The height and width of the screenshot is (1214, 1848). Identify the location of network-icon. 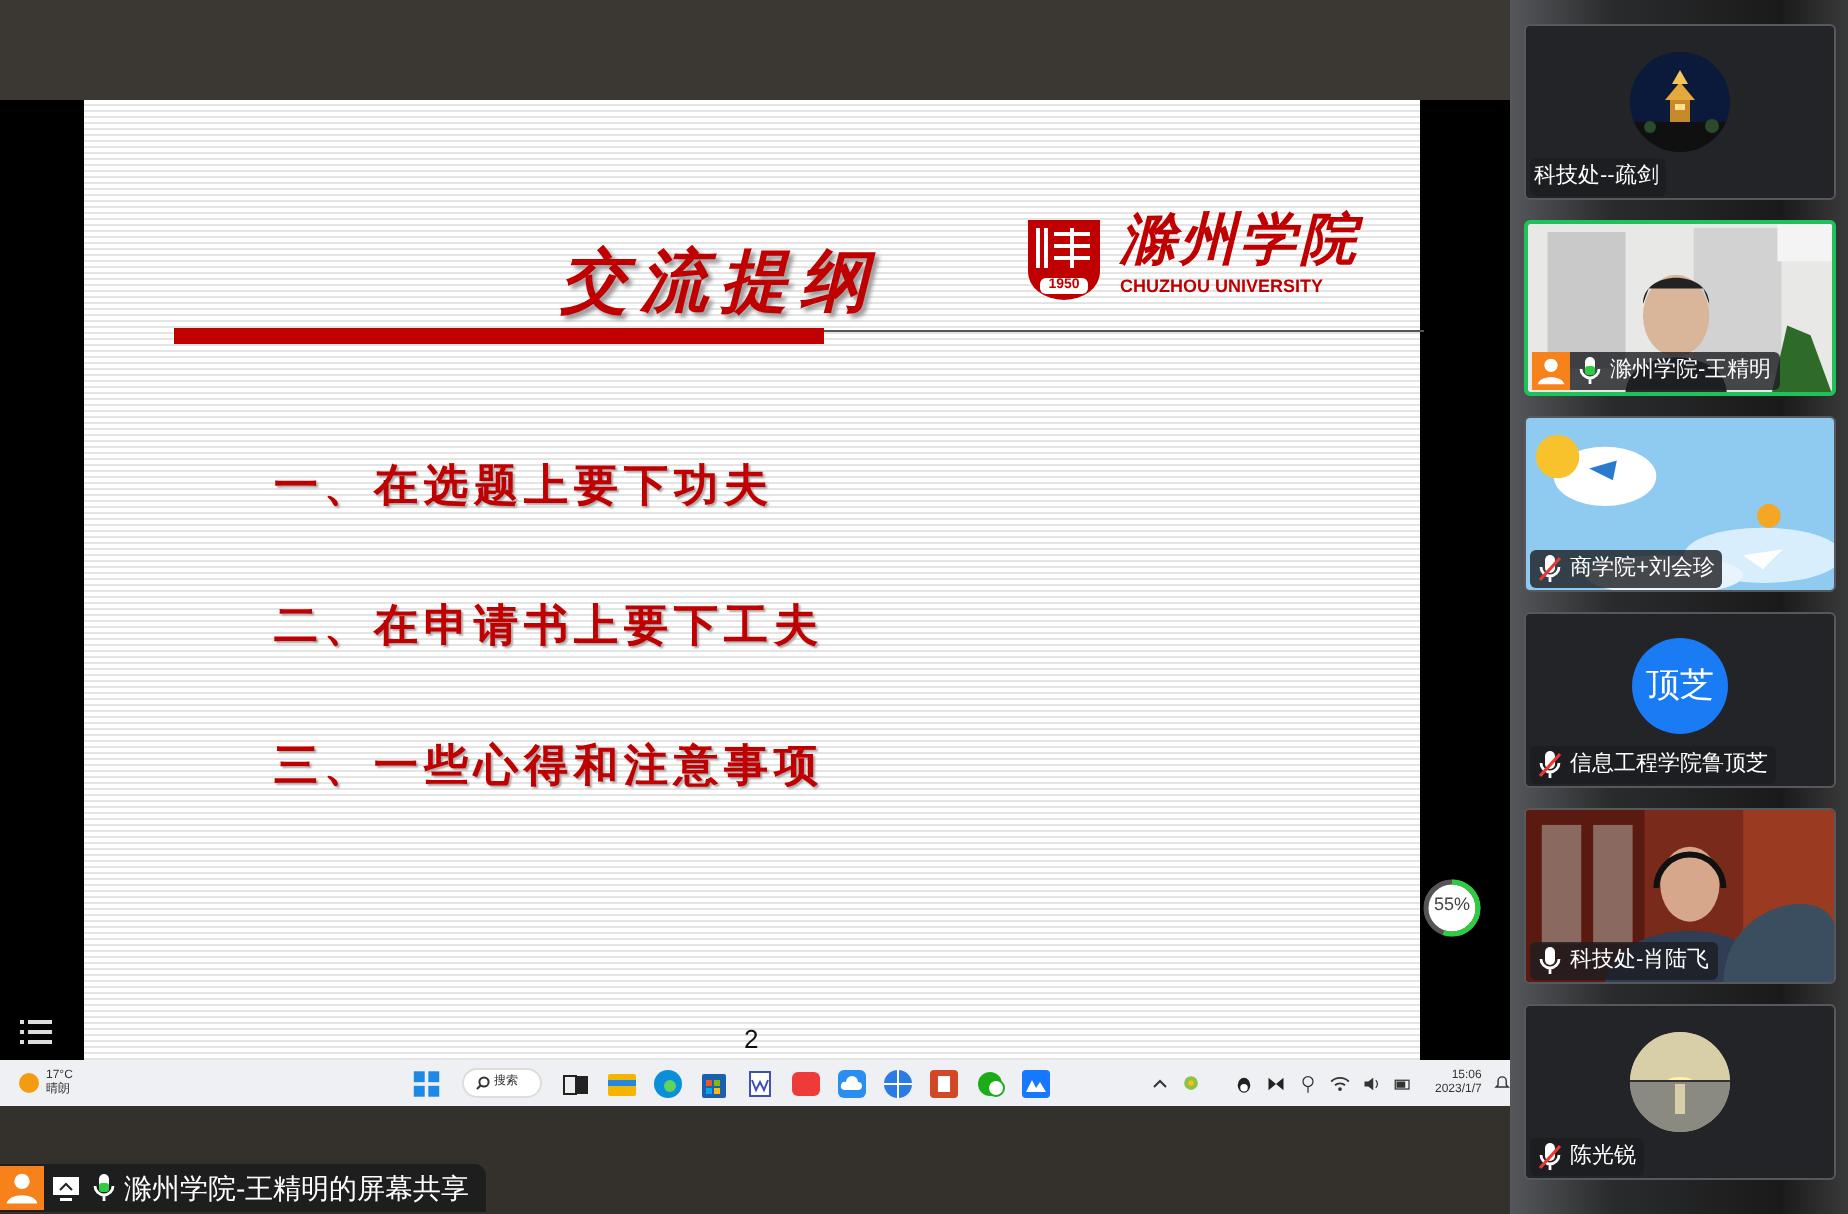
(1308, 1083).